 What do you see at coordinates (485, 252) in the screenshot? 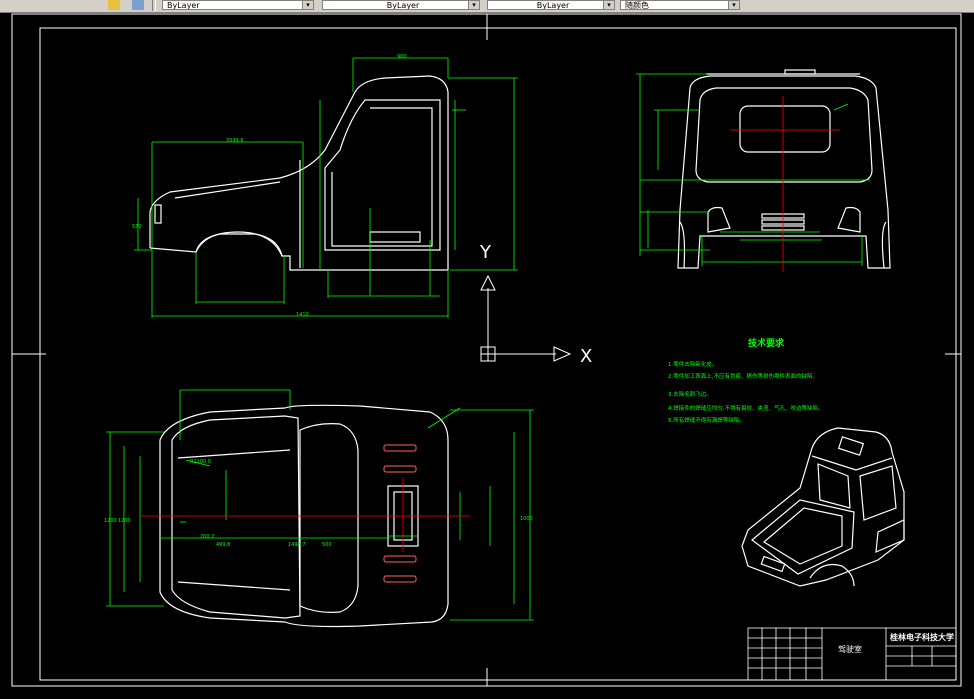
I see `ucs-y-label: Y` at bounding box center [485, 252].